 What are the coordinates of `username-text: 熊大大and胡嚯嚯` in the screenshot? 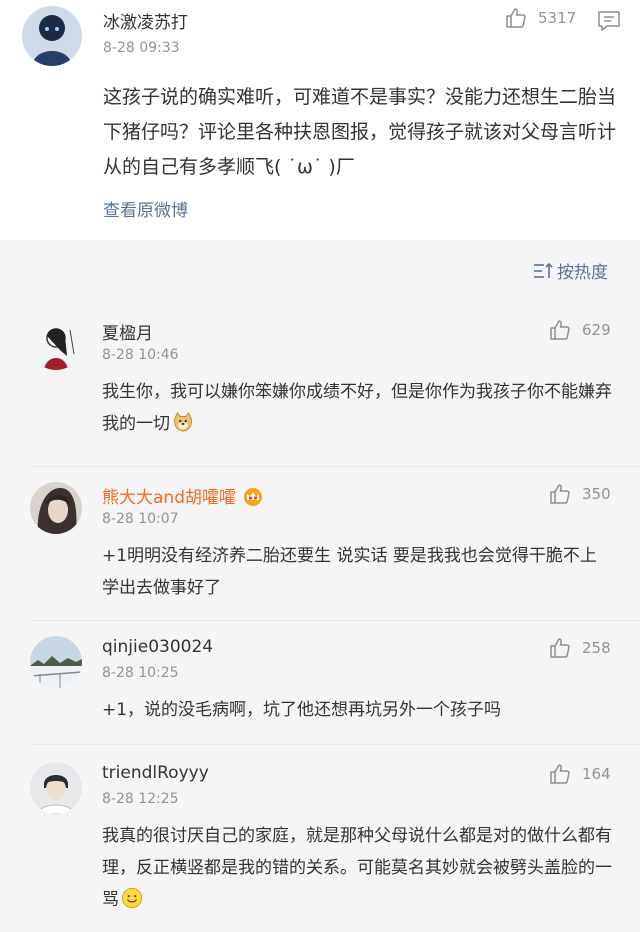 It's located at (169, 498).